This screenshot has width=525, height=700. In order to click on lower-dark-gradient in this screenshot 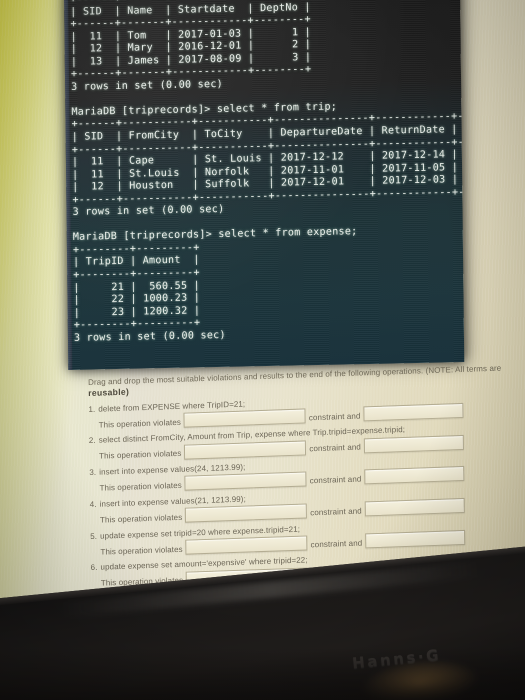, I will do `click(262, 674)`.